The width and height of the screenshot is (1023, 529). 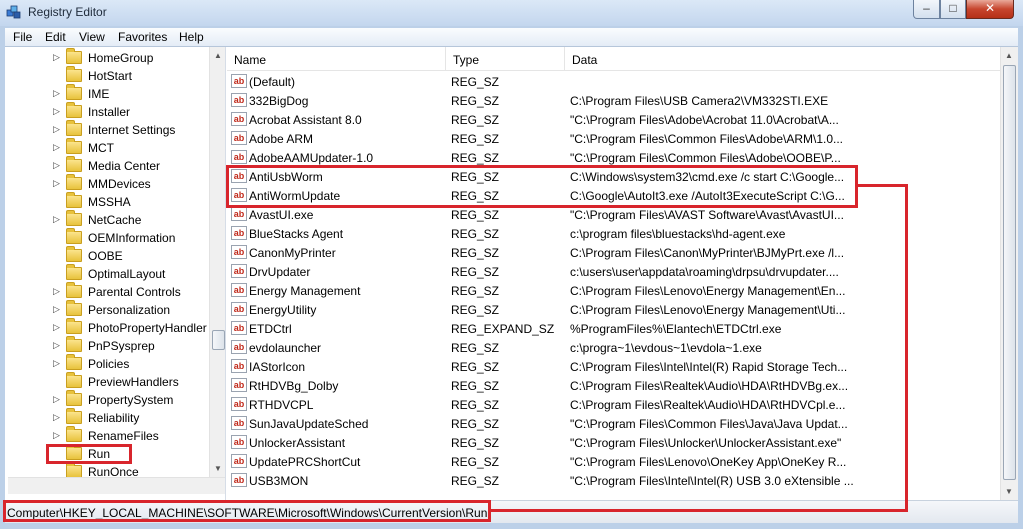 What do you see at coordinates (108, 291) in the screenshot?
I see `tree-item: ▷ Parental Controls` at bounding box center [108, 291].